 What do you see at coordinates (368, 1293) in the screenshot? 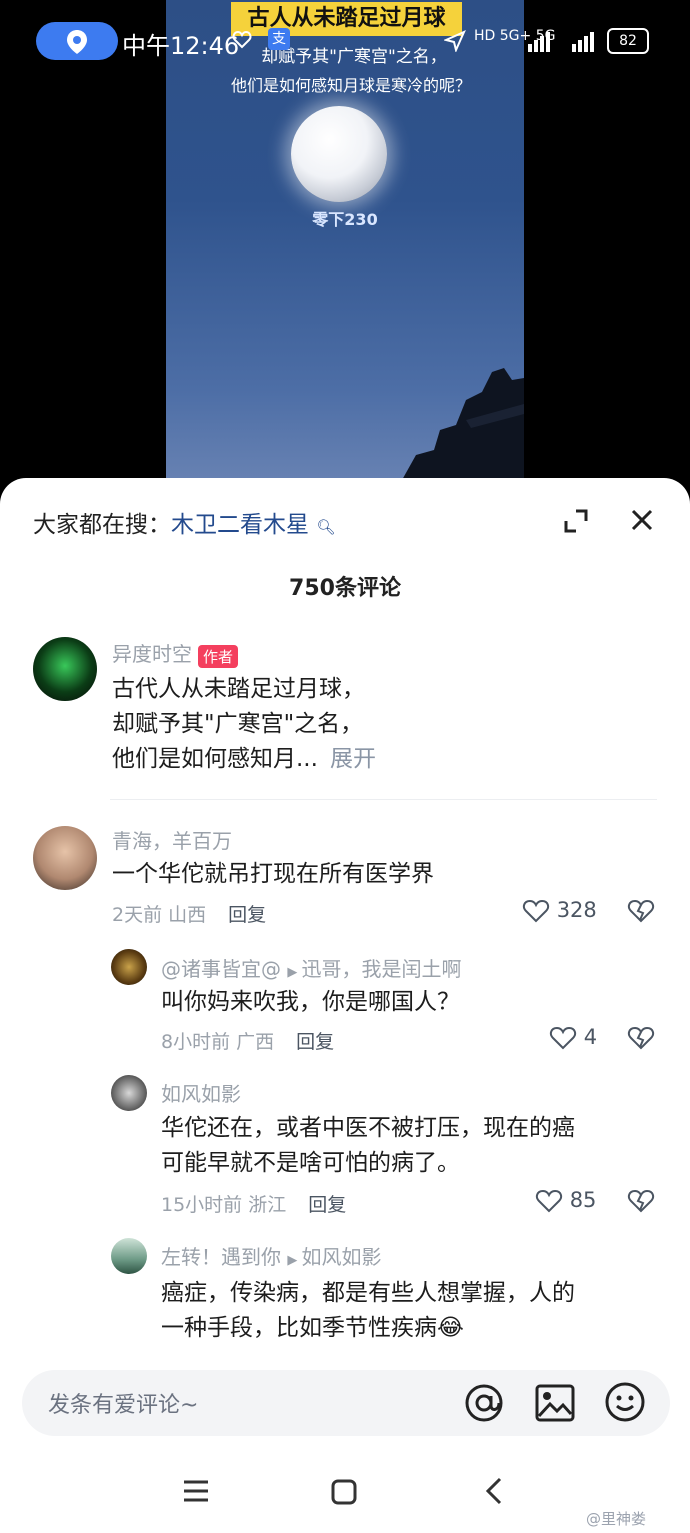
I see `reply-line: 癌症，传染病，都是有些人想掌握，人的` at bounding box center [368, 1293].